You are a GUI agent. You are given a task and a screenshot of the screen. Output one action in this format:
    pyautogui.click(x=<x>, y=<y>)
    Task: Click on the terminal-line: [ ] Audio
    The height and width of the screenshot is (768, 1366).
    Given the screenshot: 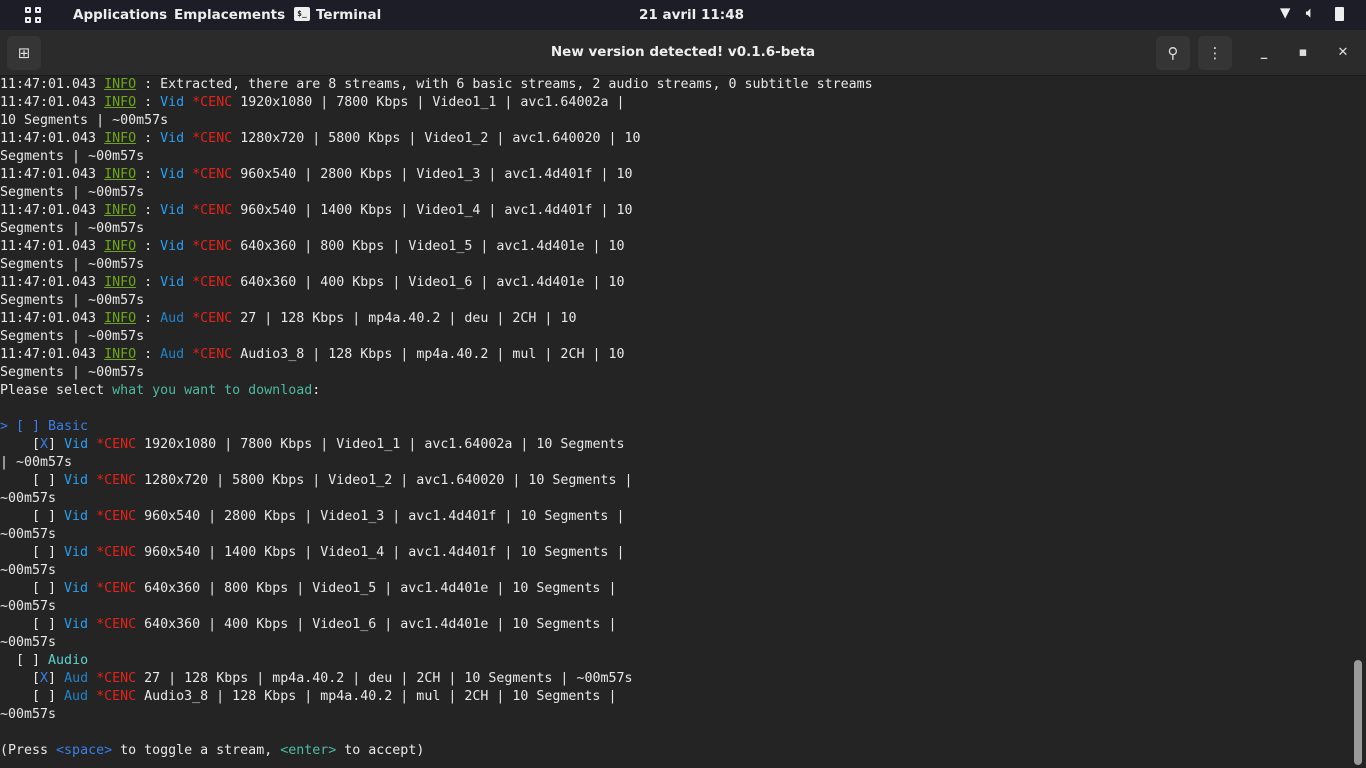 What is the action you would take?
    pyautogui.click(x=675, y=661)
    